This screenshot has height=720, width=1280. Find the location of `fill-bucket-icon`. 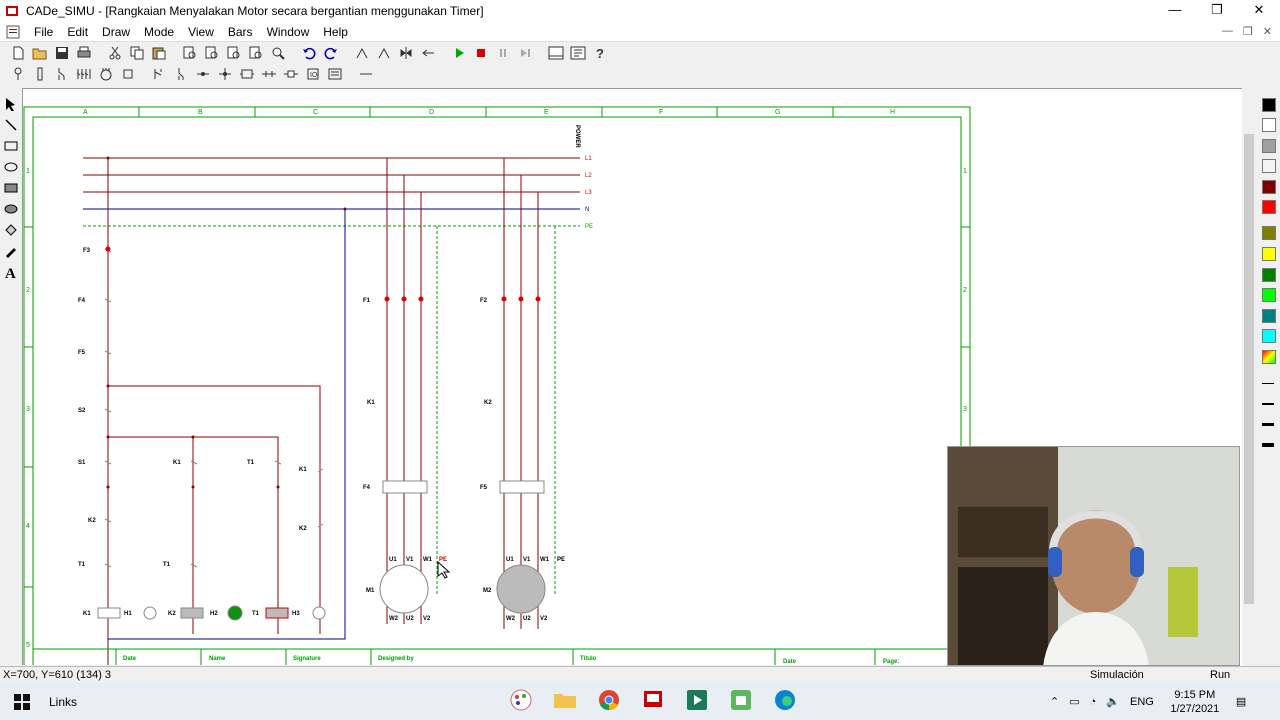

fill-bucket-icon is located at coordinates (11, 230).